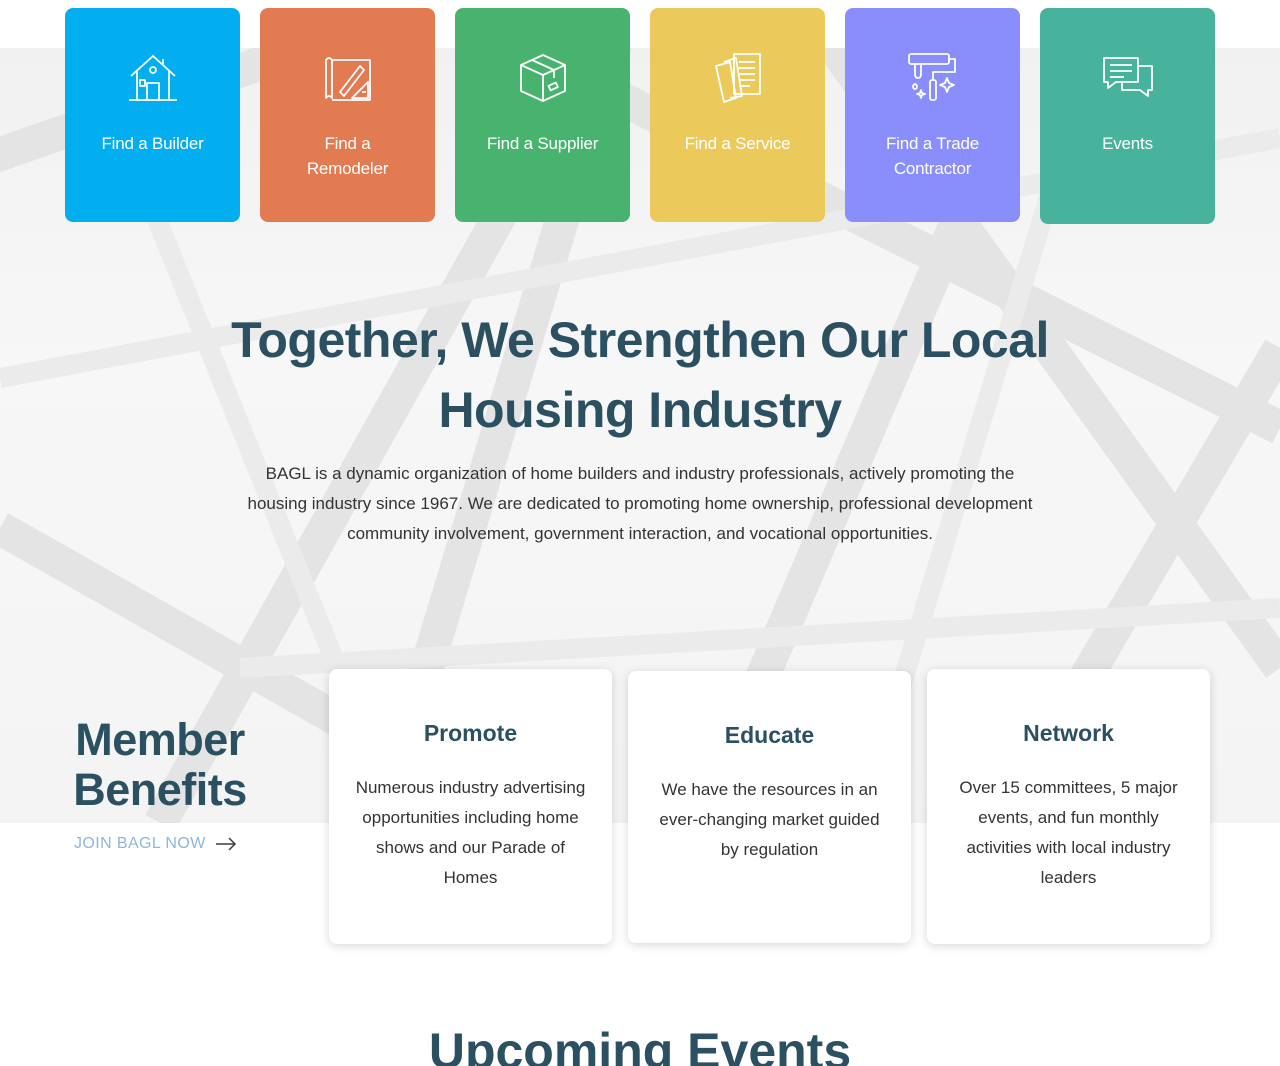  Describe the element at coordinates (152, 78) in the screenshot. I see `house-icon` at that location.